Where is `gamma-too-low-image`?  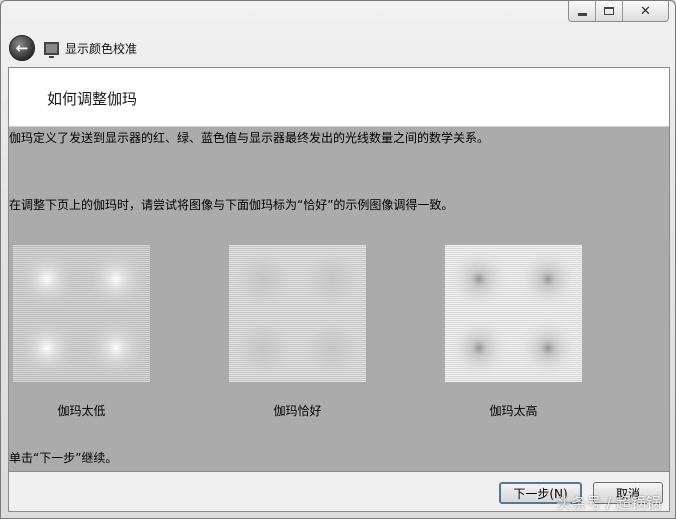
gamma-too-low-image is located at coordinates (81, 313).